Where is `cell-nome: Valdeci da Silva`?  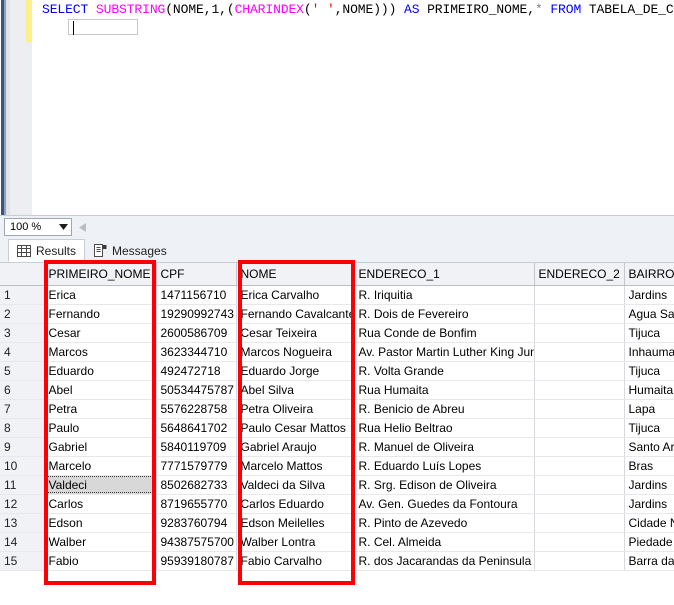 cell-nome: Valdeci da Silva is located at coordinates (295, 485).